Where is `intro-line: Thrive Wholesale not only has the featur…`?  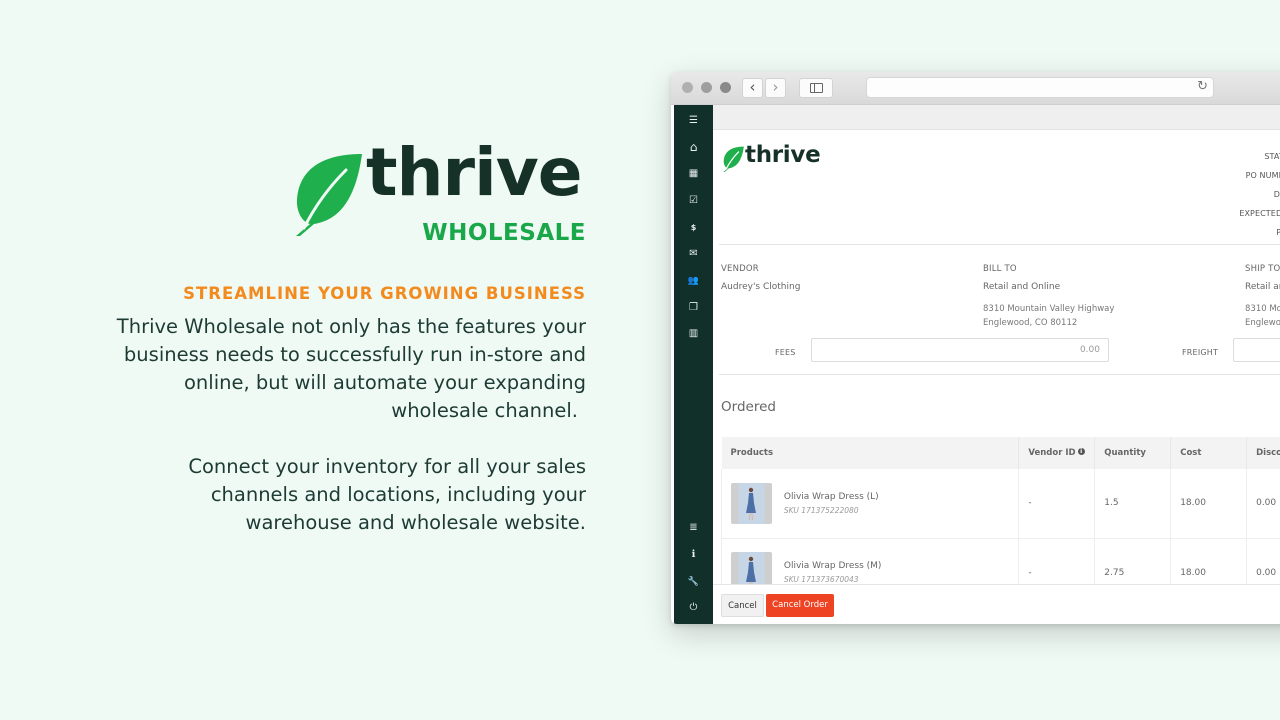
intro-line: Thrive Wholesale not only has the featur… is located at coordinates (351, 326).